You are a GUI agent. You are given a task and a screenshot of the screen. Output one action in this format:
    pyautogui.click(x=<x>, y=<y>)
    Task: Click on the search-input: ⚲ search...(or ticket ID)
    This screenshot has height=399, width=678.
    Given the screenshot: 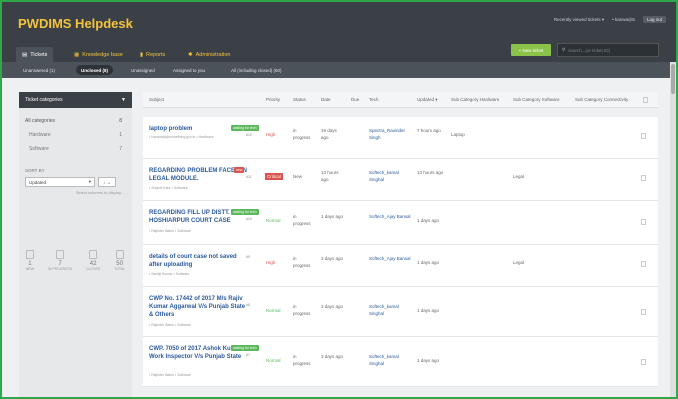 What is the action you would take?
    pyautogui.click(x=608, y=50)
    